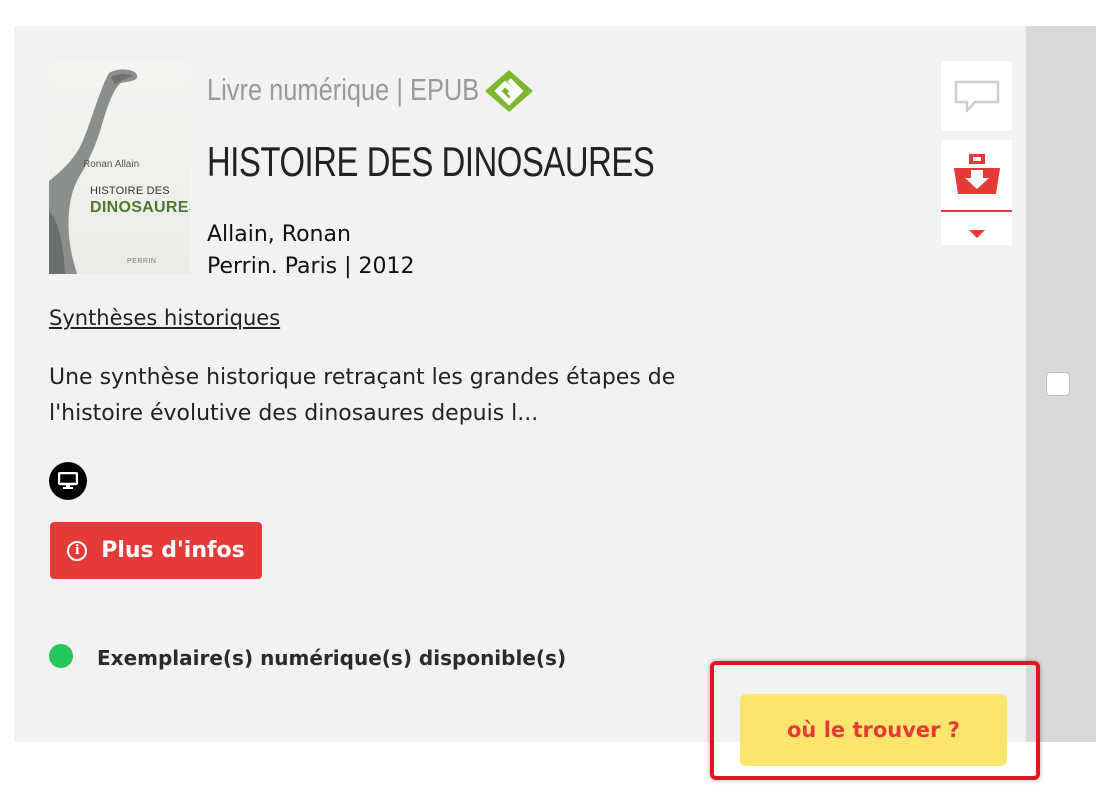  Describe the element at coordinates (343, 89) in the screenshot. I see `format-label: Livre numérique | EPUB` at that location.